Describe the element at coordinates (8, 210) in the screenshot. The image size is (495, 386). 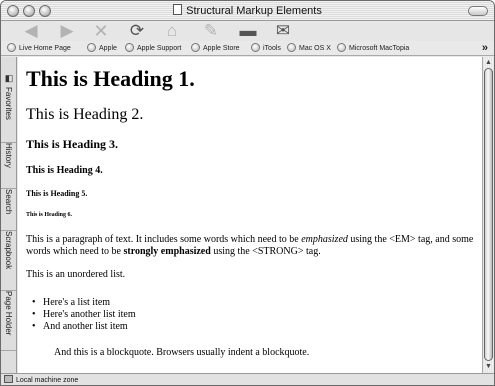
I see `sidebar-tab-search: Search` at that location.